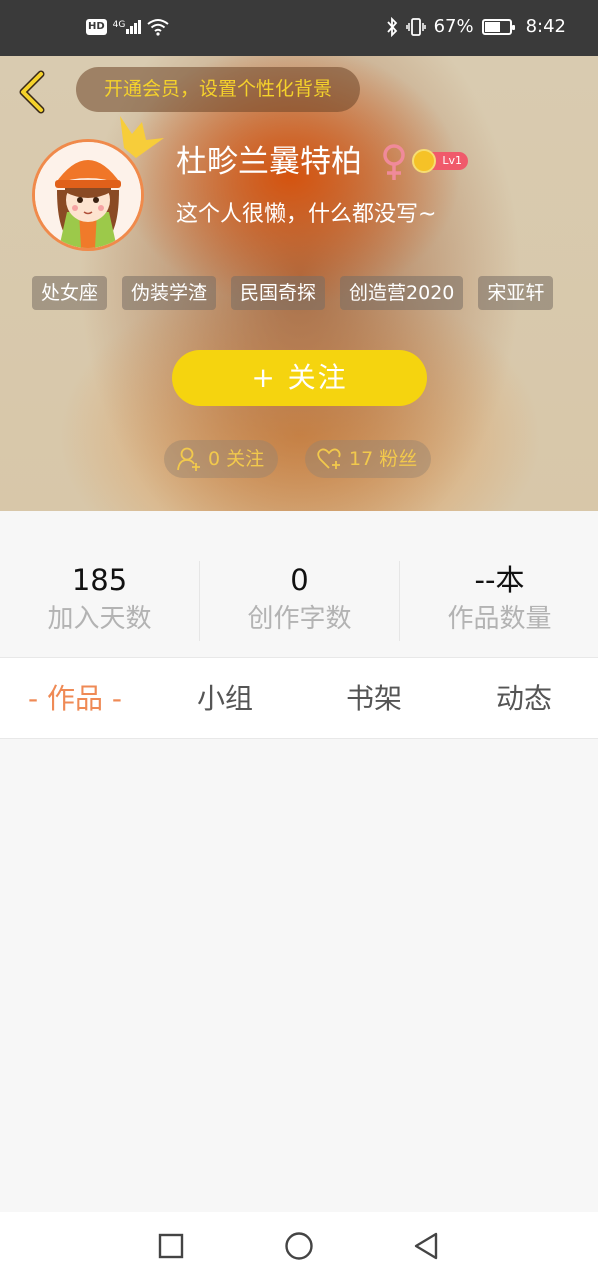 This screenshot has width=598, height=1280. I want to click on avatar, so click(88, 195).